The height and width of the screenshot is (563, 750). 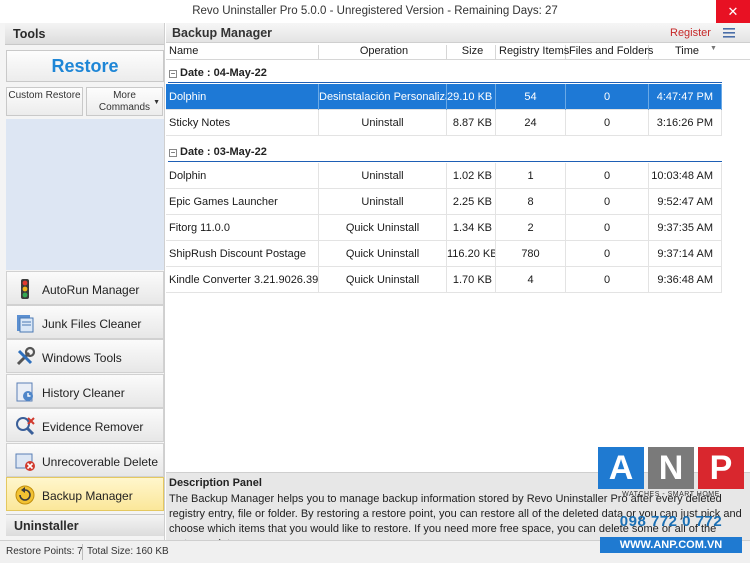 What do you see at coordinates (729, 33) in the screenshot?
I see `hamburger-menu-icon` at bounding box center [729, 33].